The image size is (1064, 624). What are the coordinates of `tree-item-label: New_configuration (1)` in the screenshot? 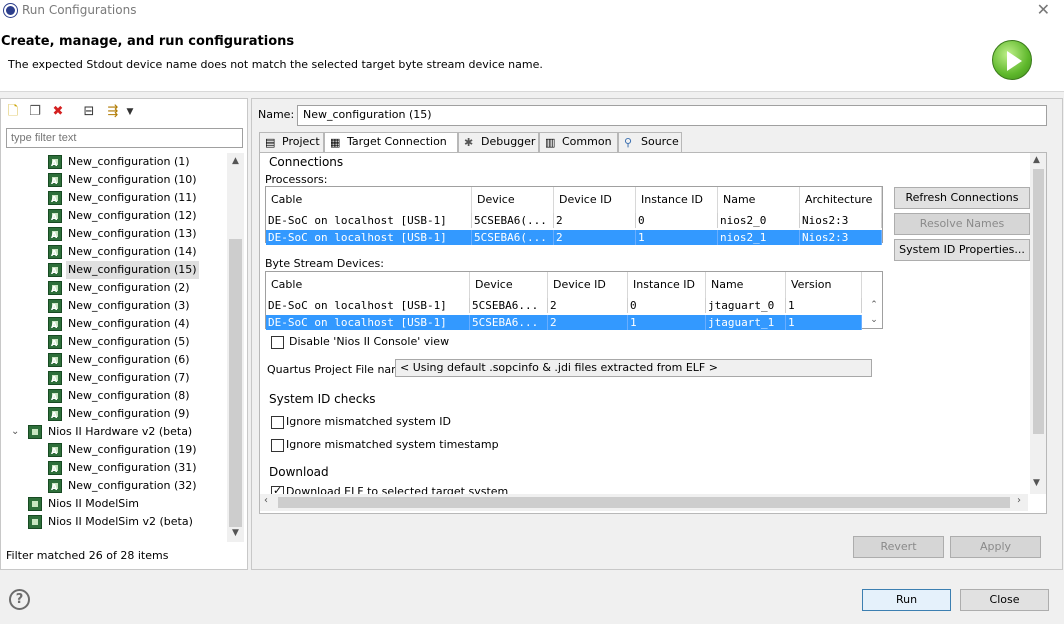 It's located at (129, 161).